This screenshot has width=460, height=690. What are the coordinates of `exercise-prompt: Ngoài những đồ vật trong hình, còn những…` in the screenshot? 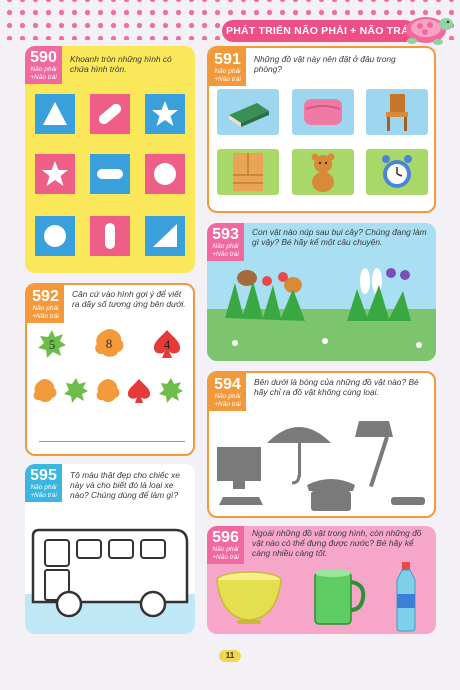 It's located at (337, 543).